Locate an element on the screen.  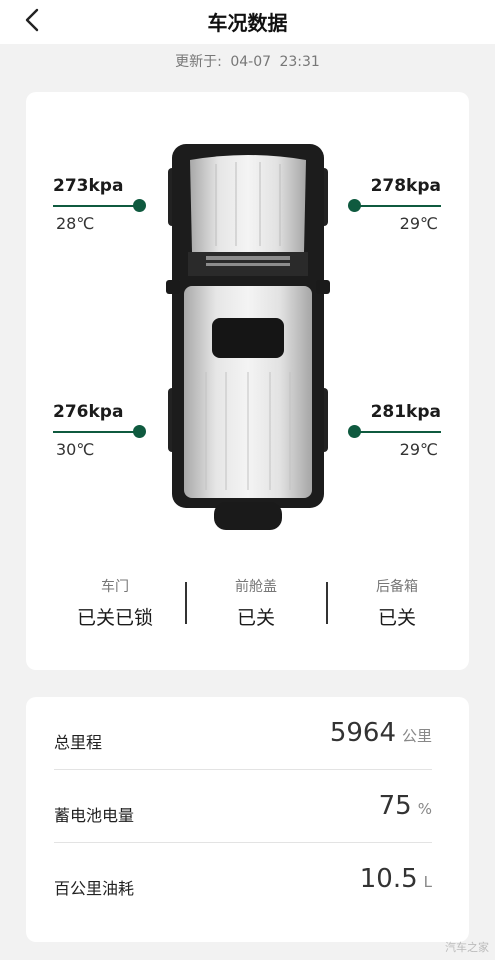
stat-value: 10.5 L is located at coordinates (396, 879).